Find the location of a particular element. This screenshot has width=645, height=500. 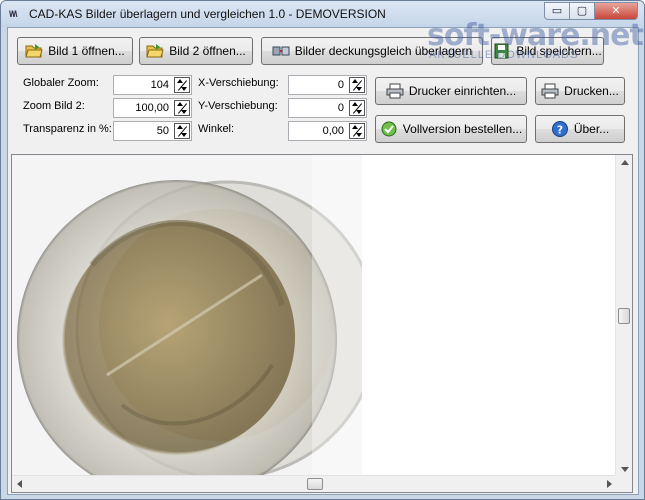

minimize-button: ▭ is located at coordinates (557, 11).